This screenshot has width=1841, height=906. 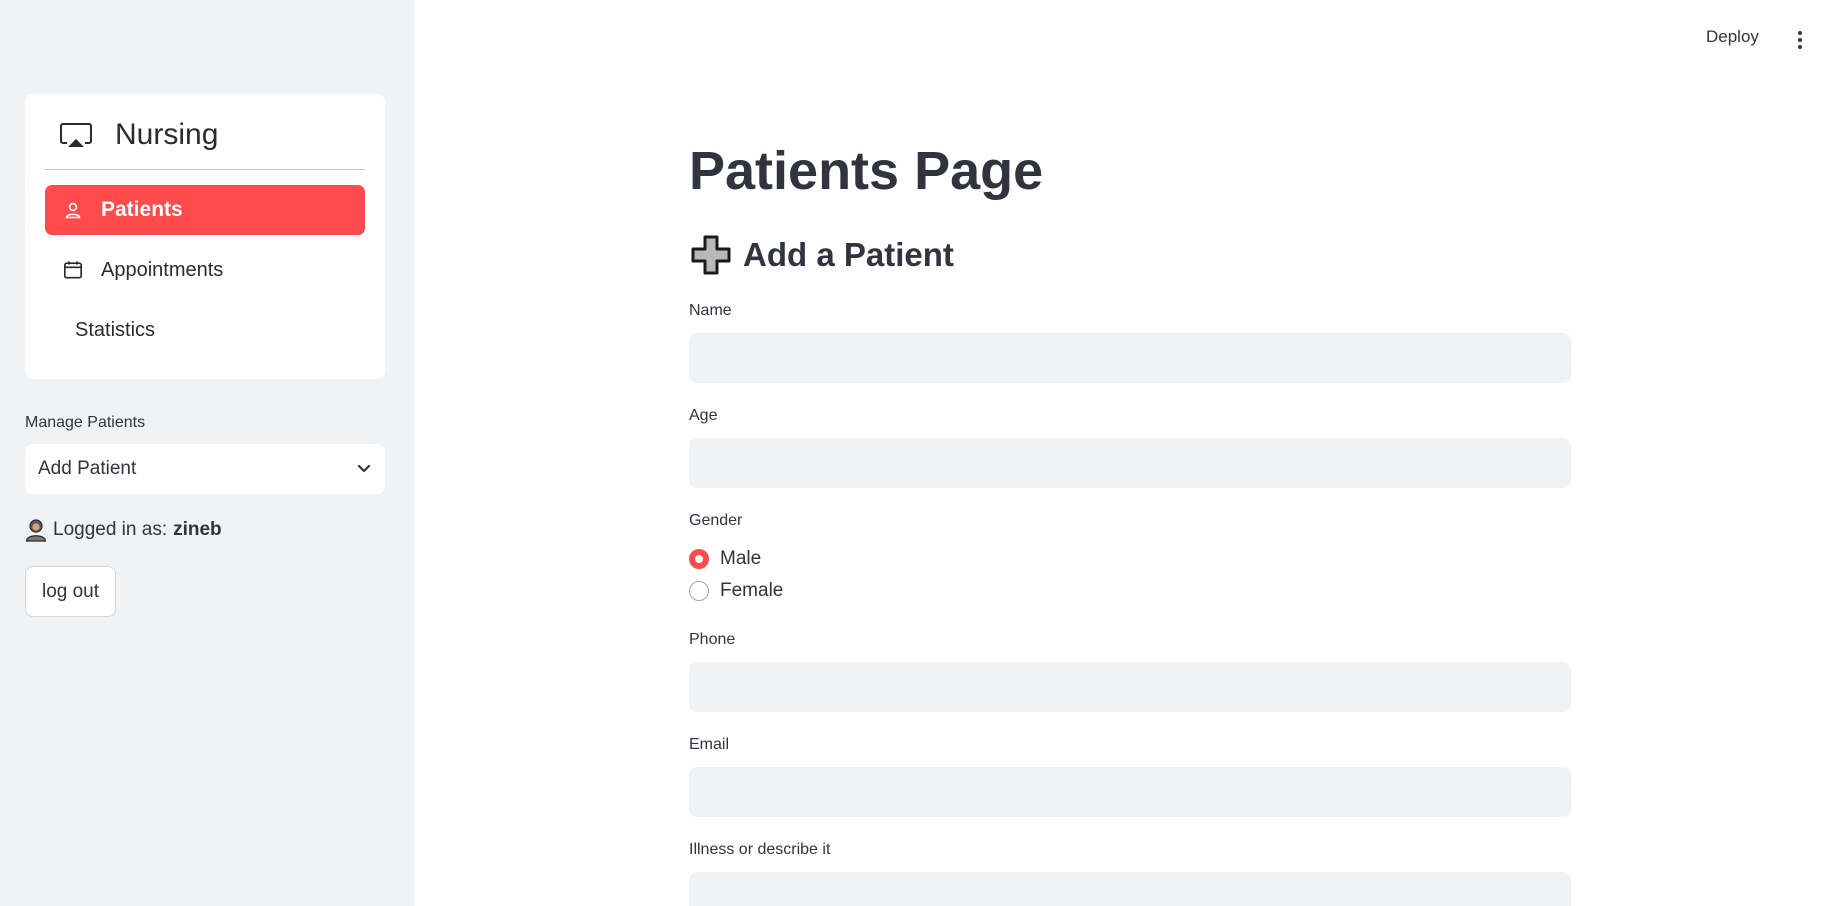 I want to click on radio-unselected-icon, so click(x=699, y=591).